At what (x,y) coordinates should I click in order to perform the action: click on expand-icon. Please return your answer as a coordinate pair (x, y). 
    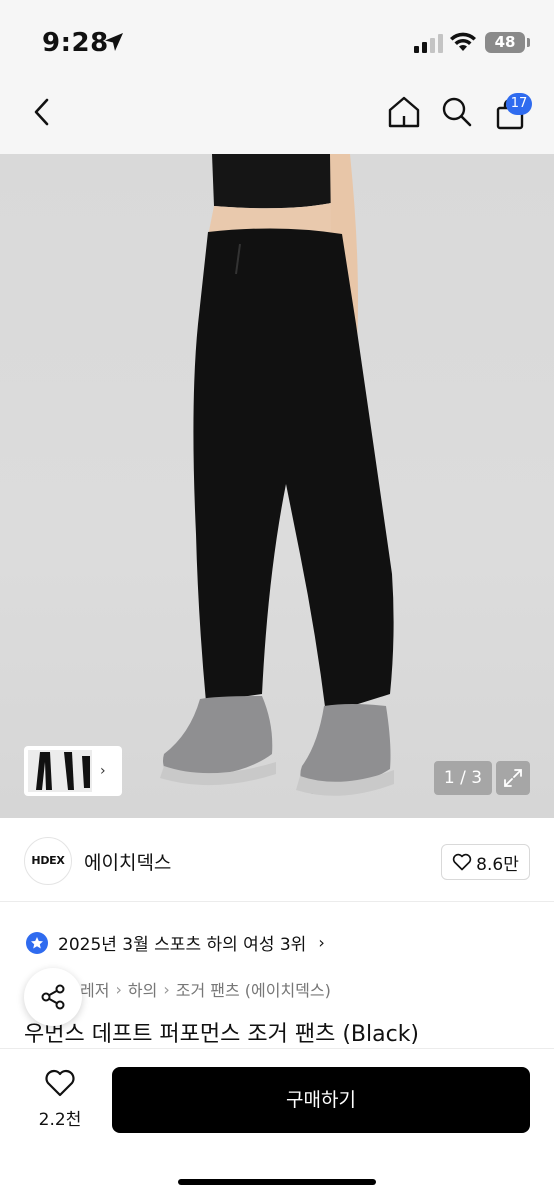
    Looking at the image, I should click on (513, 778).